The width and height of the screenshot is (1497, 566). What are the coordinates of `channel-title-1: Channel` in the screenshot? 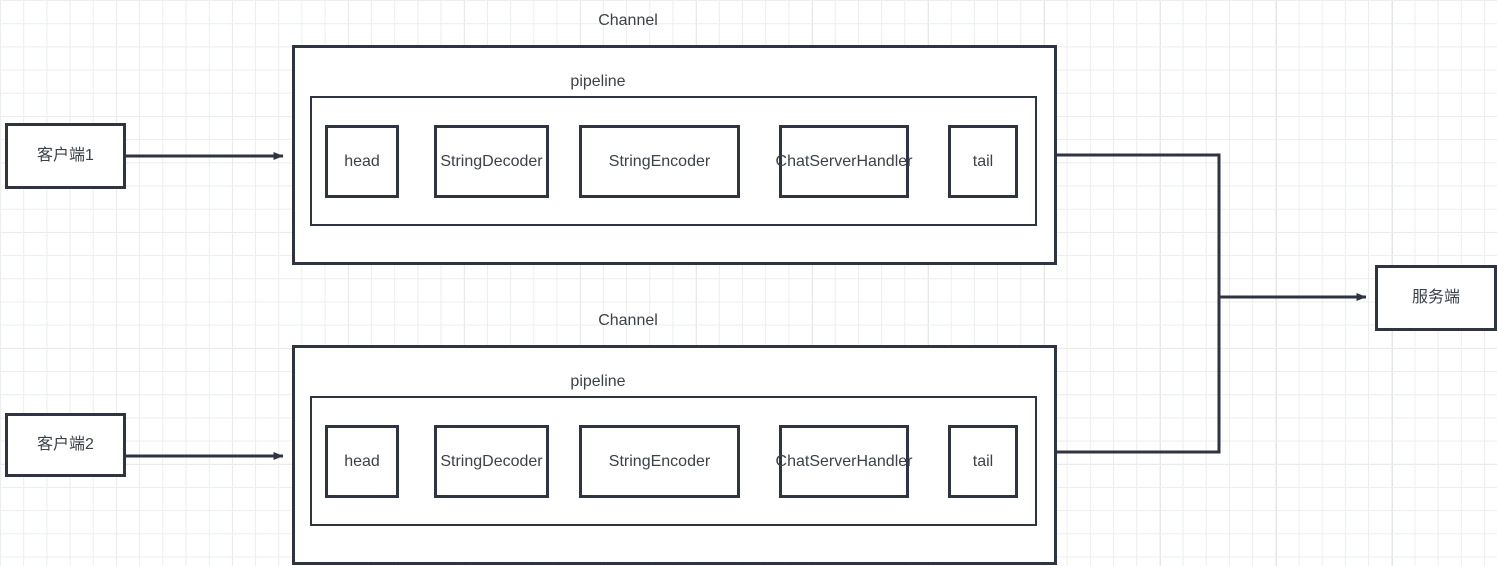 It's located at (628, 21).